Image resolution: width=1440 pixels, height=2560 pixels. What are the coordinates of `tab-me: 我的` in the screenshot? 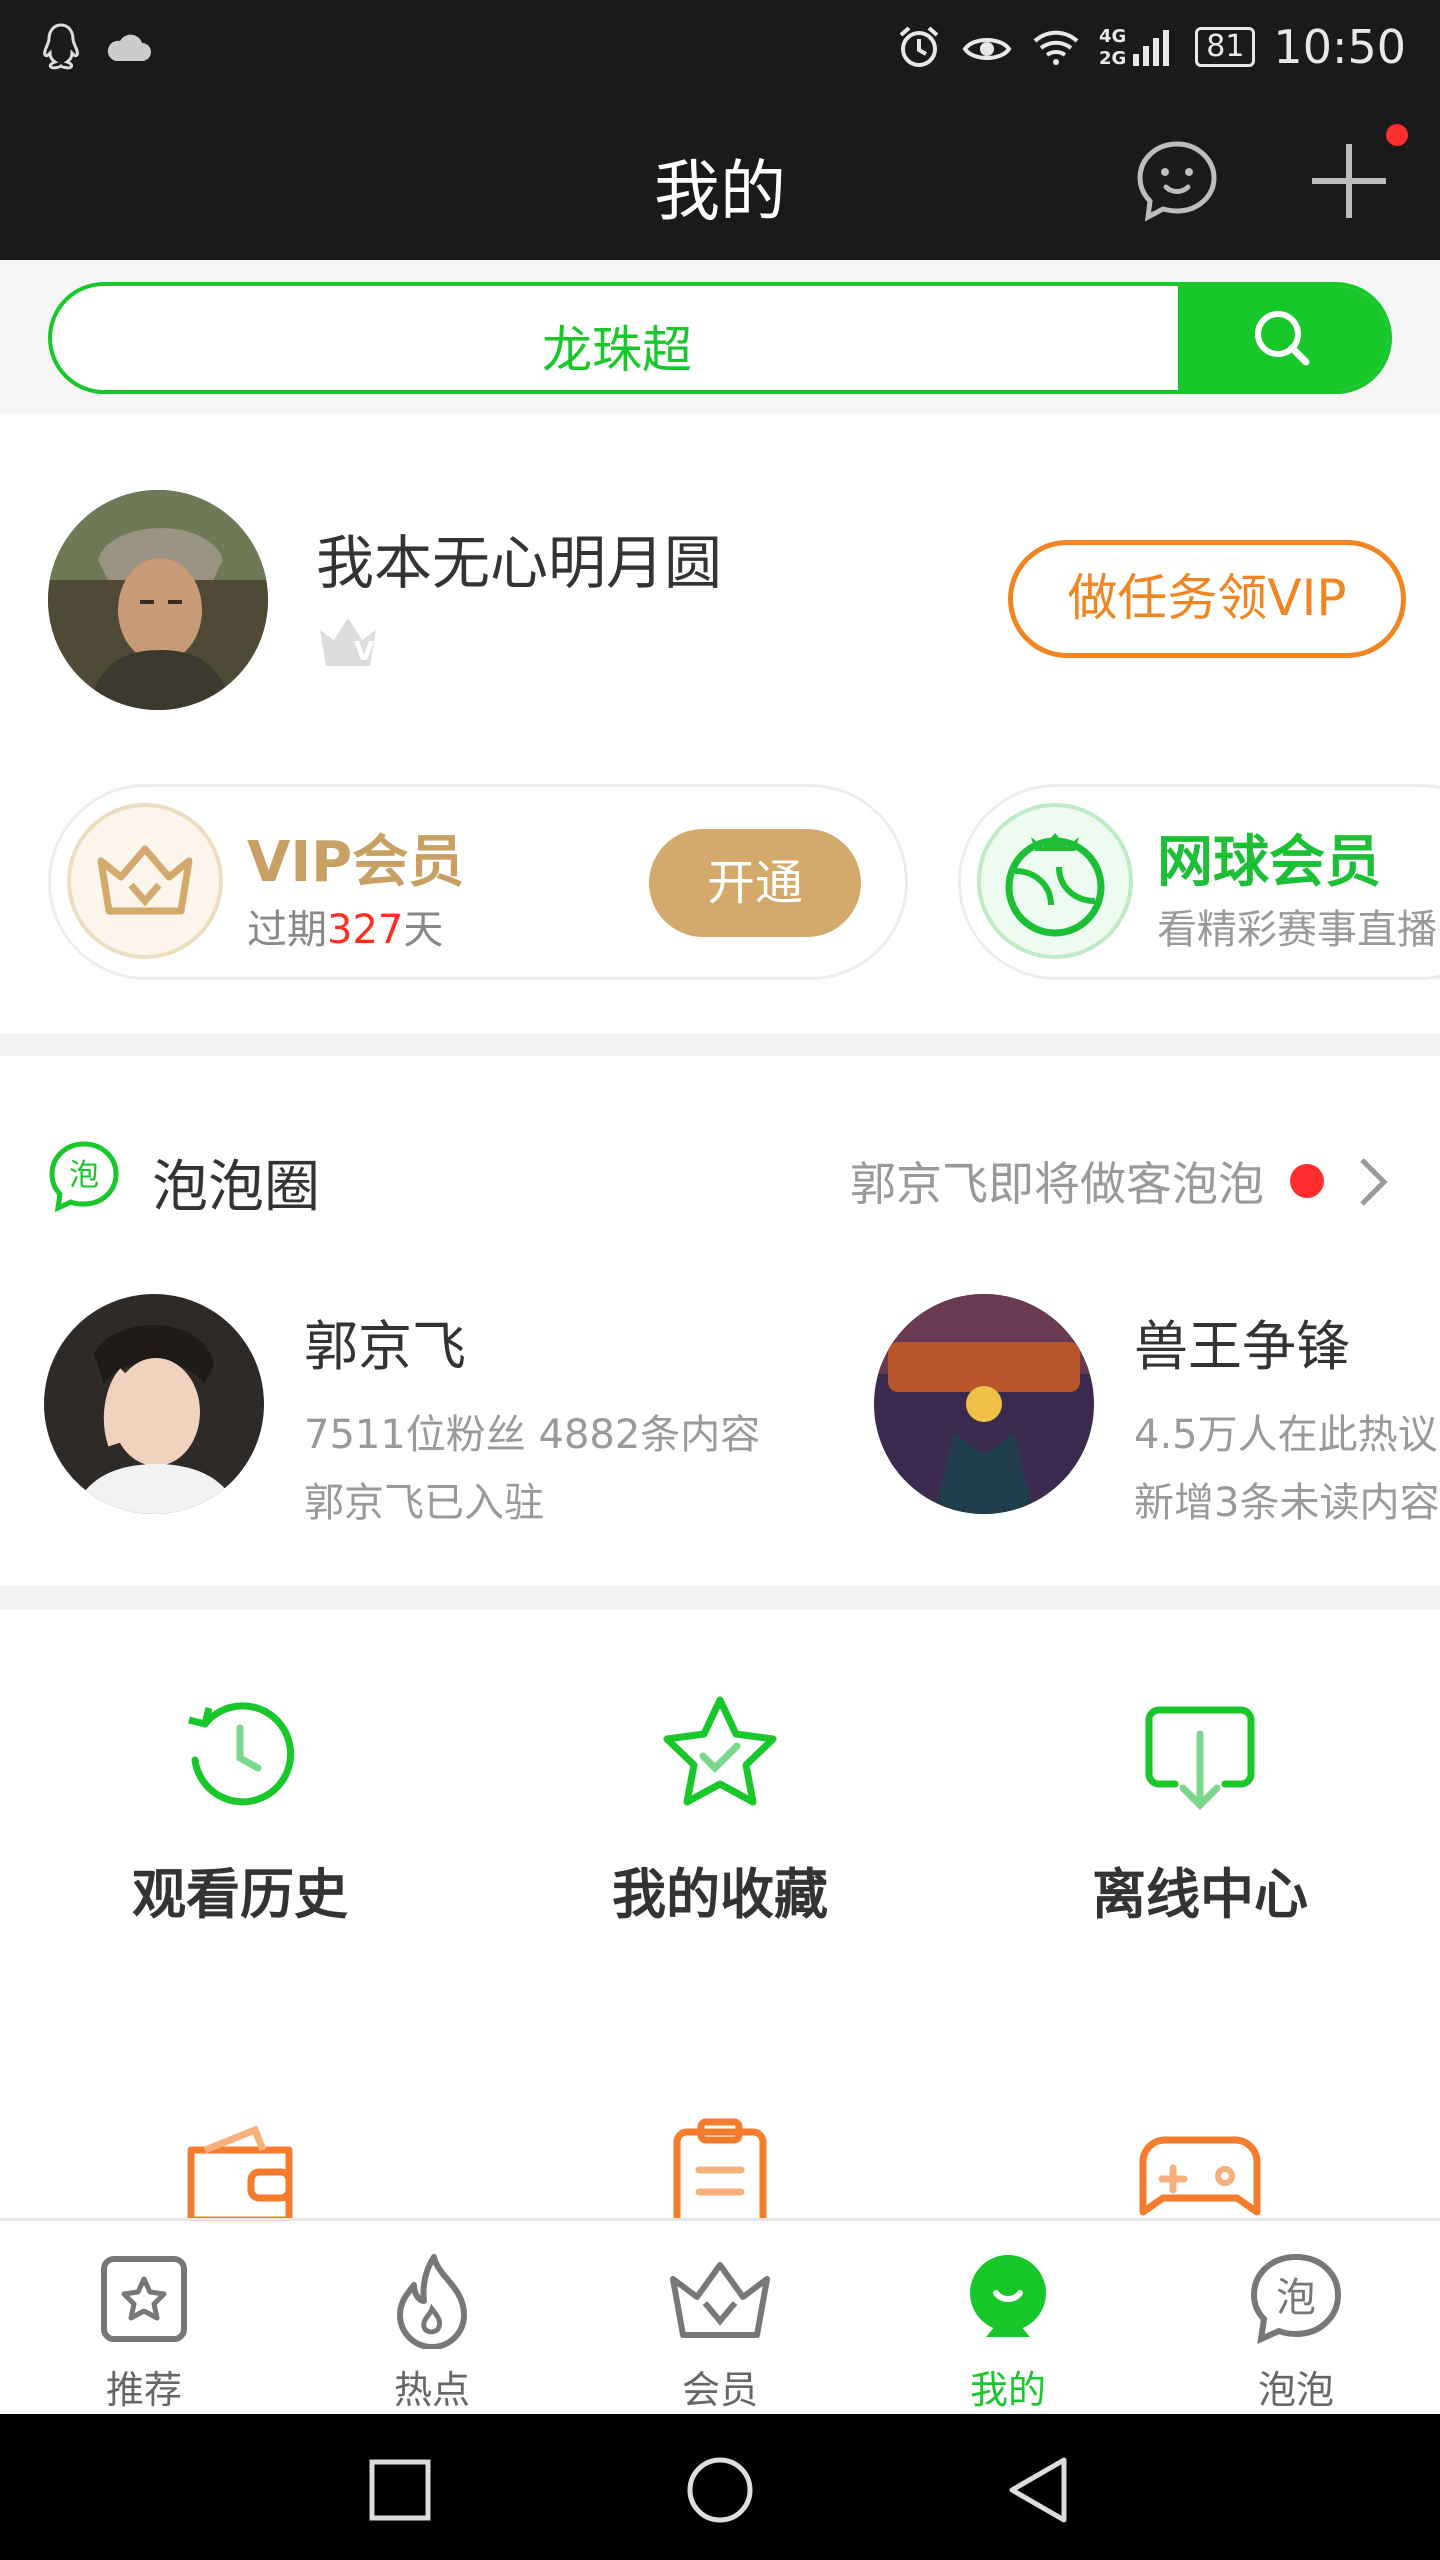 It's located at (1008, 2331).